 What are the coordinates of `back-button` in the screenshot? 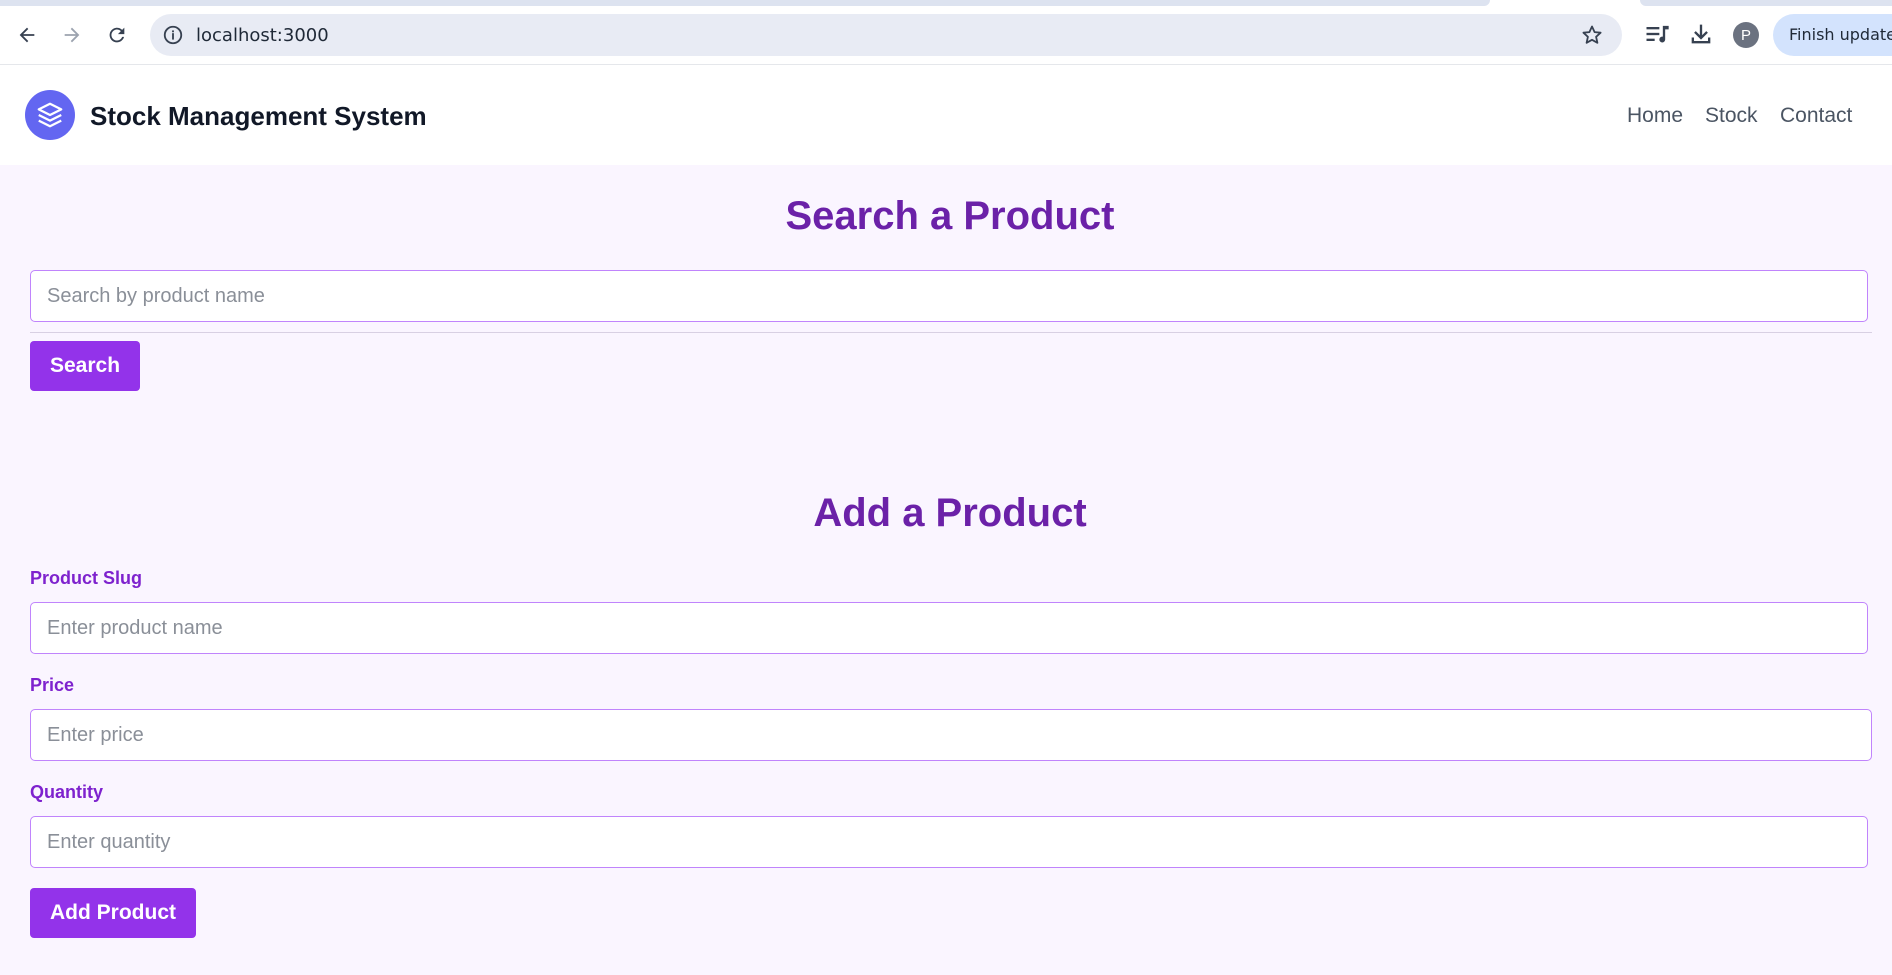 It's located at (27, 35).